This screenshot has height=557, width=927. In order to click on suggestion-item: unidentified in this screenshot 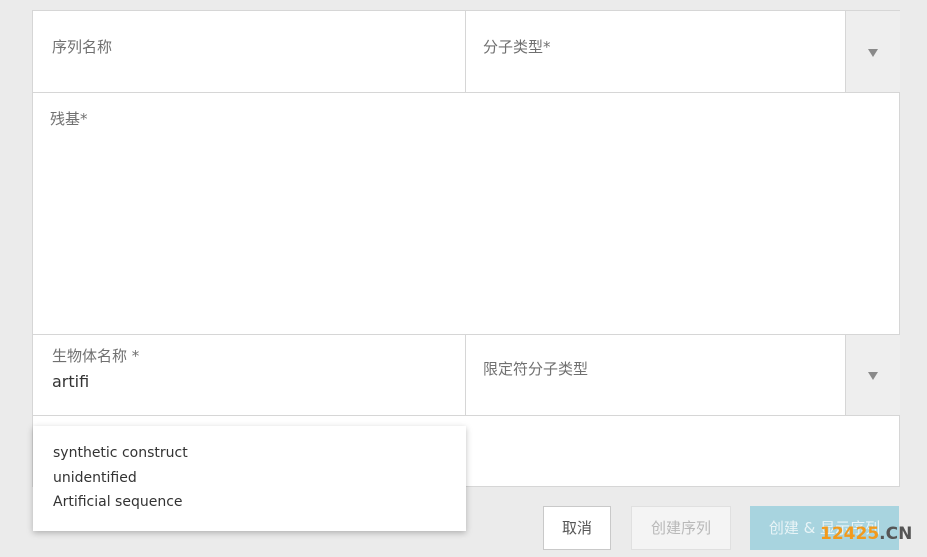, I will do `click(249, 482)`.